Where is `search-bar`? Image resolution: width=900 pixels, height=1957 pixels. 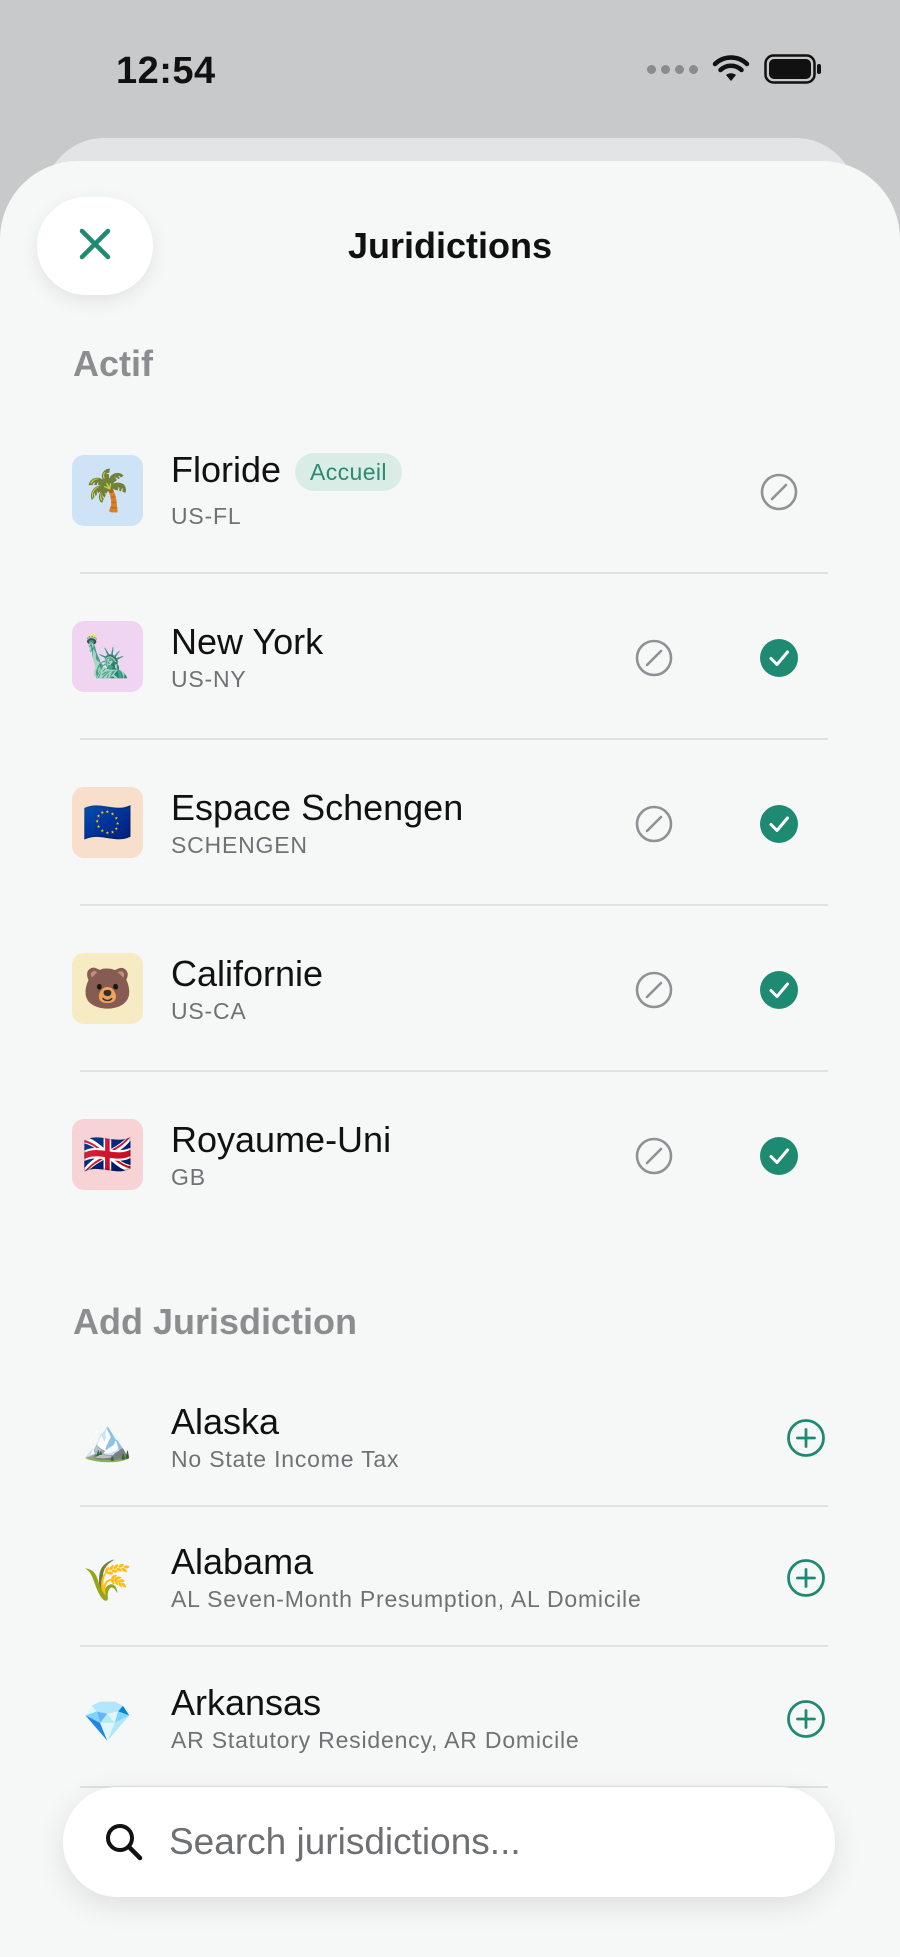
search-bar is located at coordinates (449, 1842).